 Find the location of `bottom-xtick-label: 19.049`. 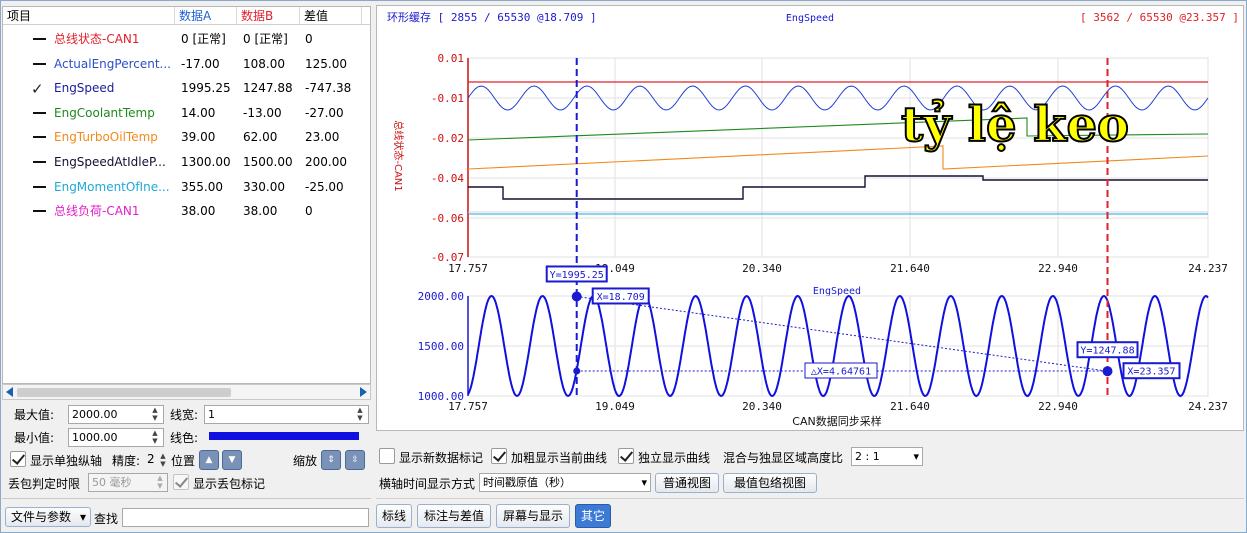

bottom-xtick-label: 19.049 is located at coordinates (615, 406).